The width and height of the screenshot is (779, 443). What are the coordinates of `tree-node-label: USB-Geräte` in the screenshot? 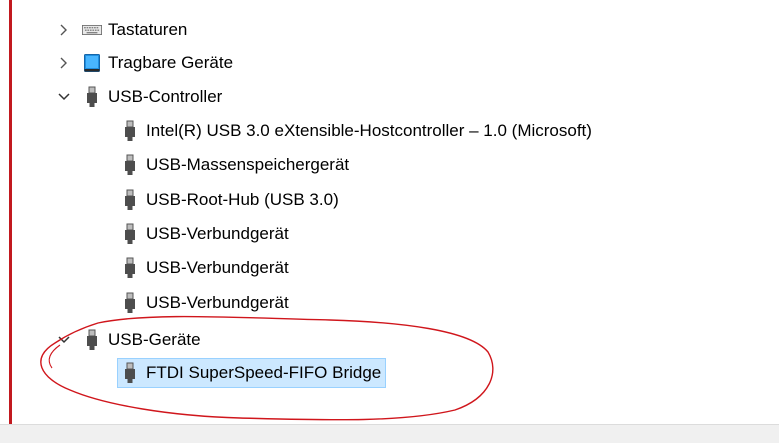 It's located at (154, 339).